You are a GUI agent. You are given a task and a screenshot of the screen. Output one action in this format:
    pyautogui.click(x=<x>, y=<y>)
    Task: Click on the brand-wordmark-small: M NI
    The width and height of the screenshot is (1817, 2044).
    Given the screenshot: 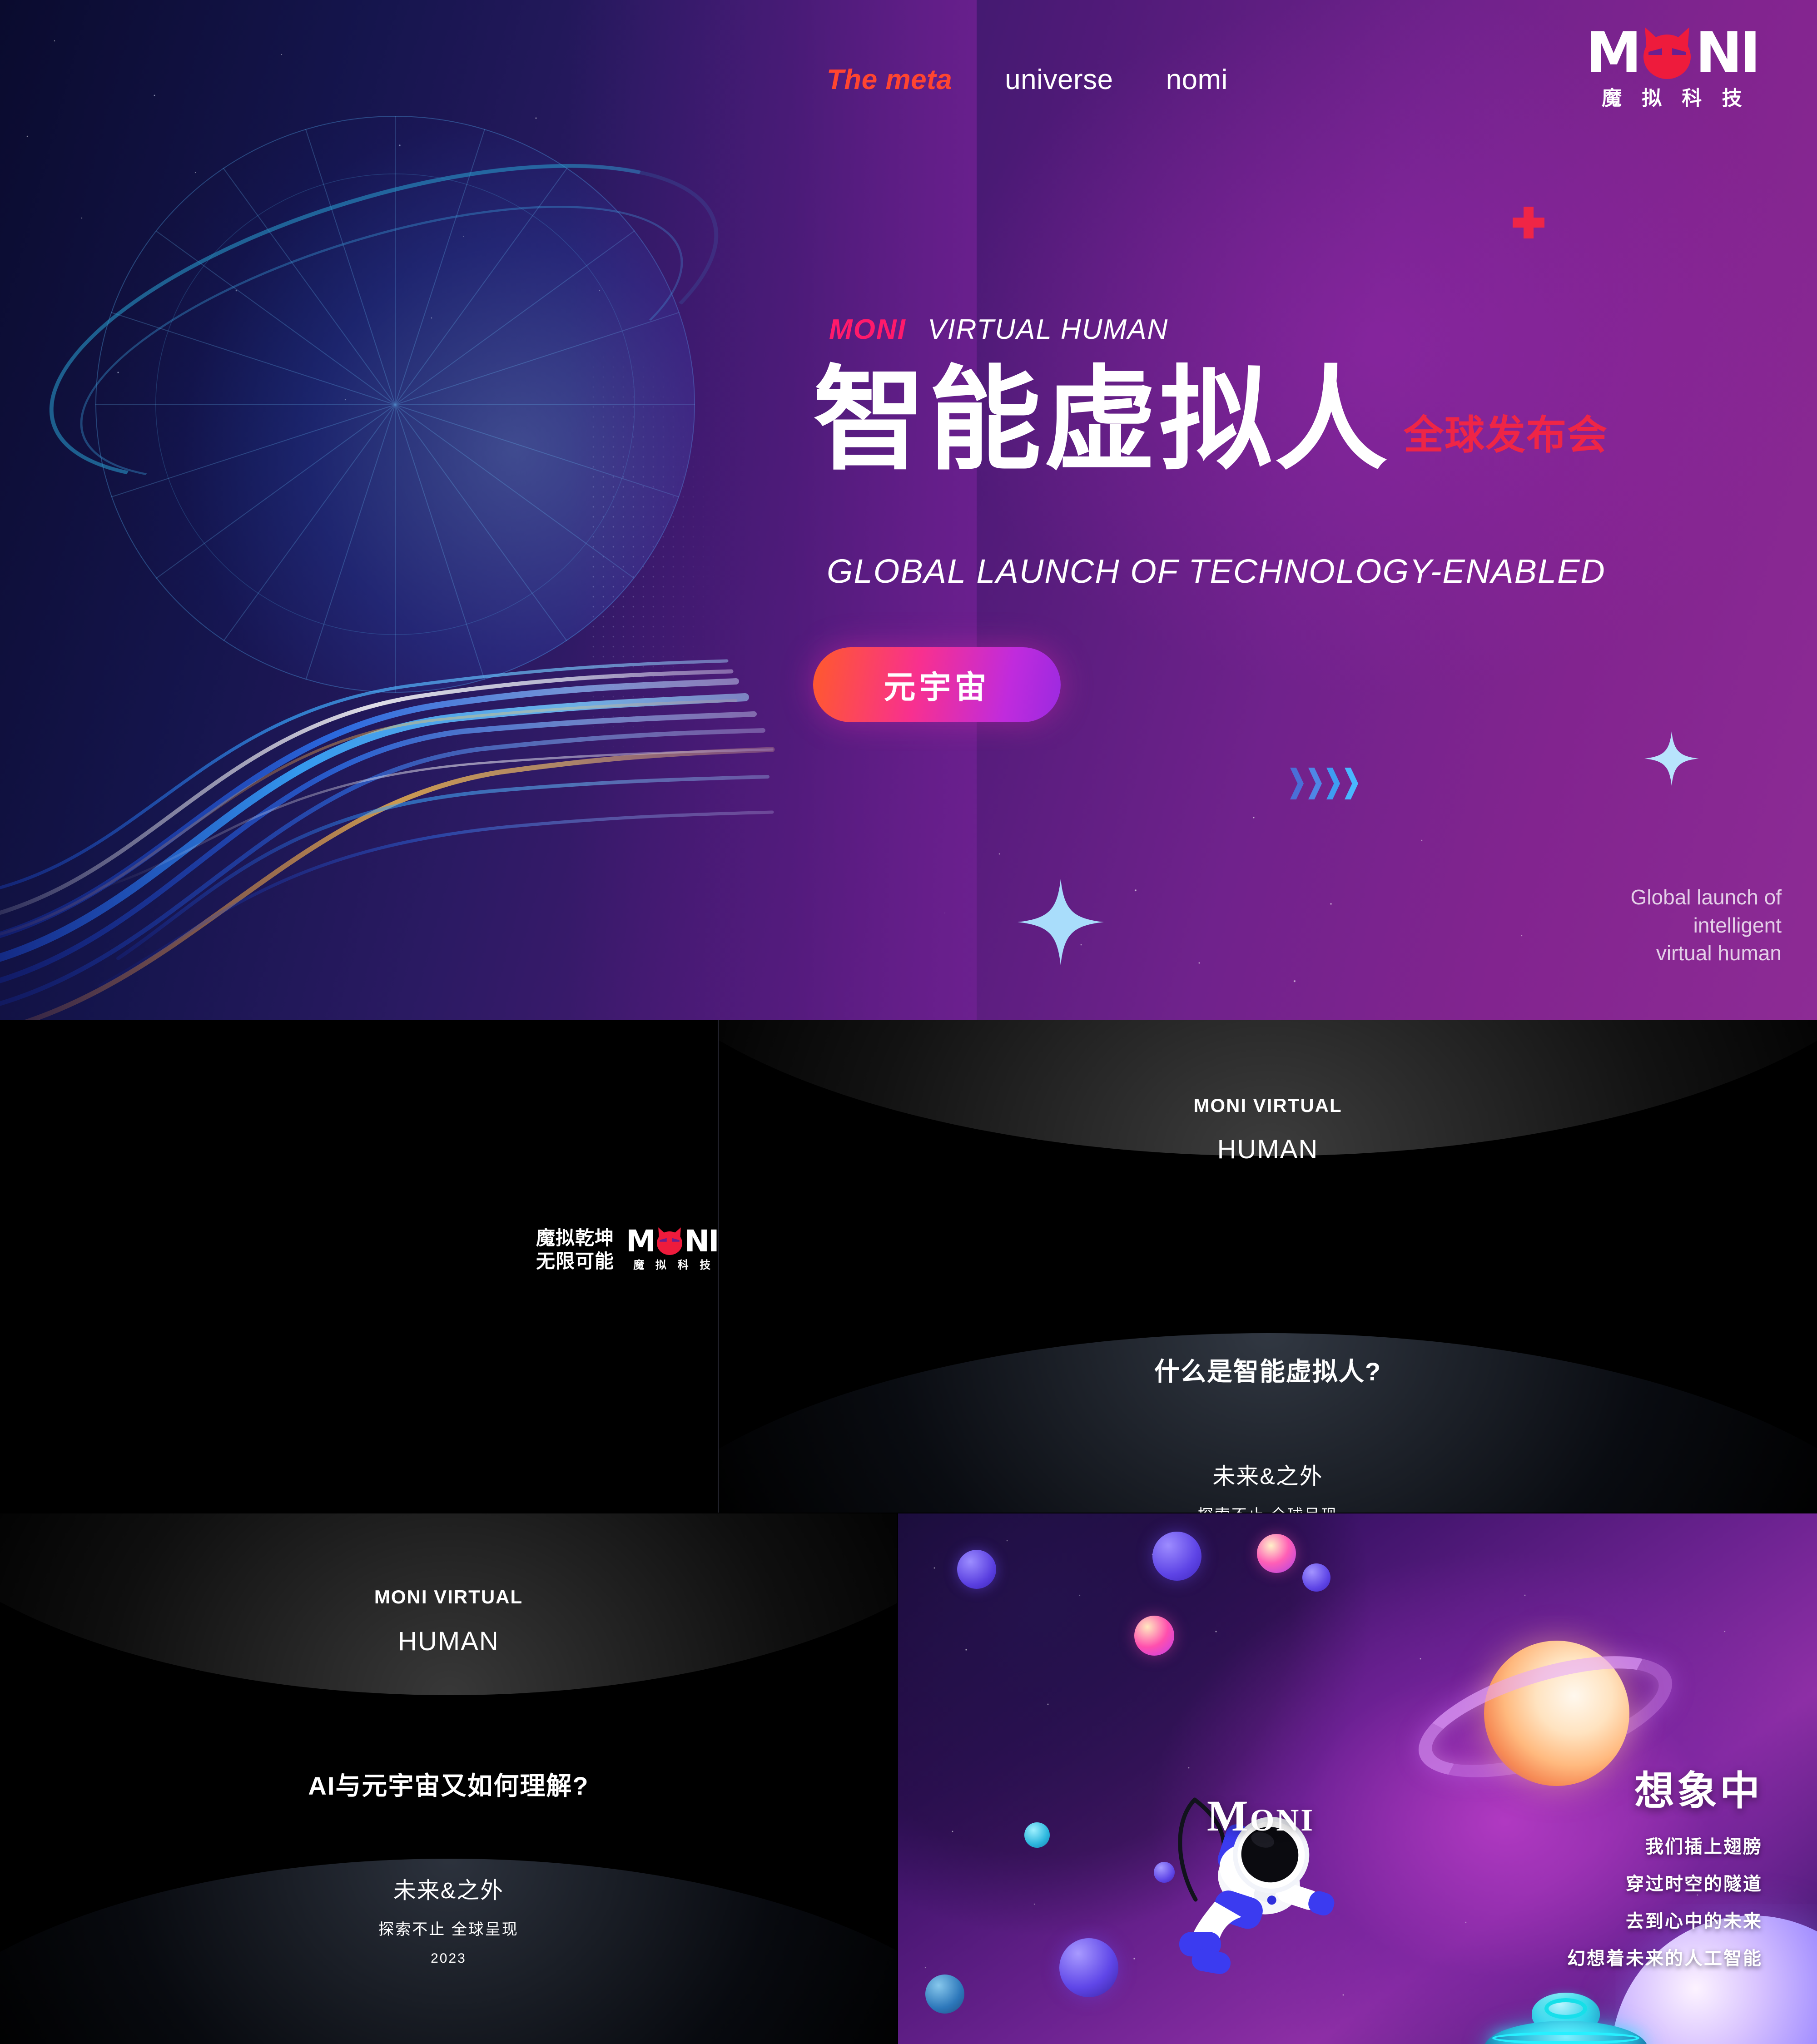 What is the action you would take?
    pyautogui.click(x=673, y=1242)
    